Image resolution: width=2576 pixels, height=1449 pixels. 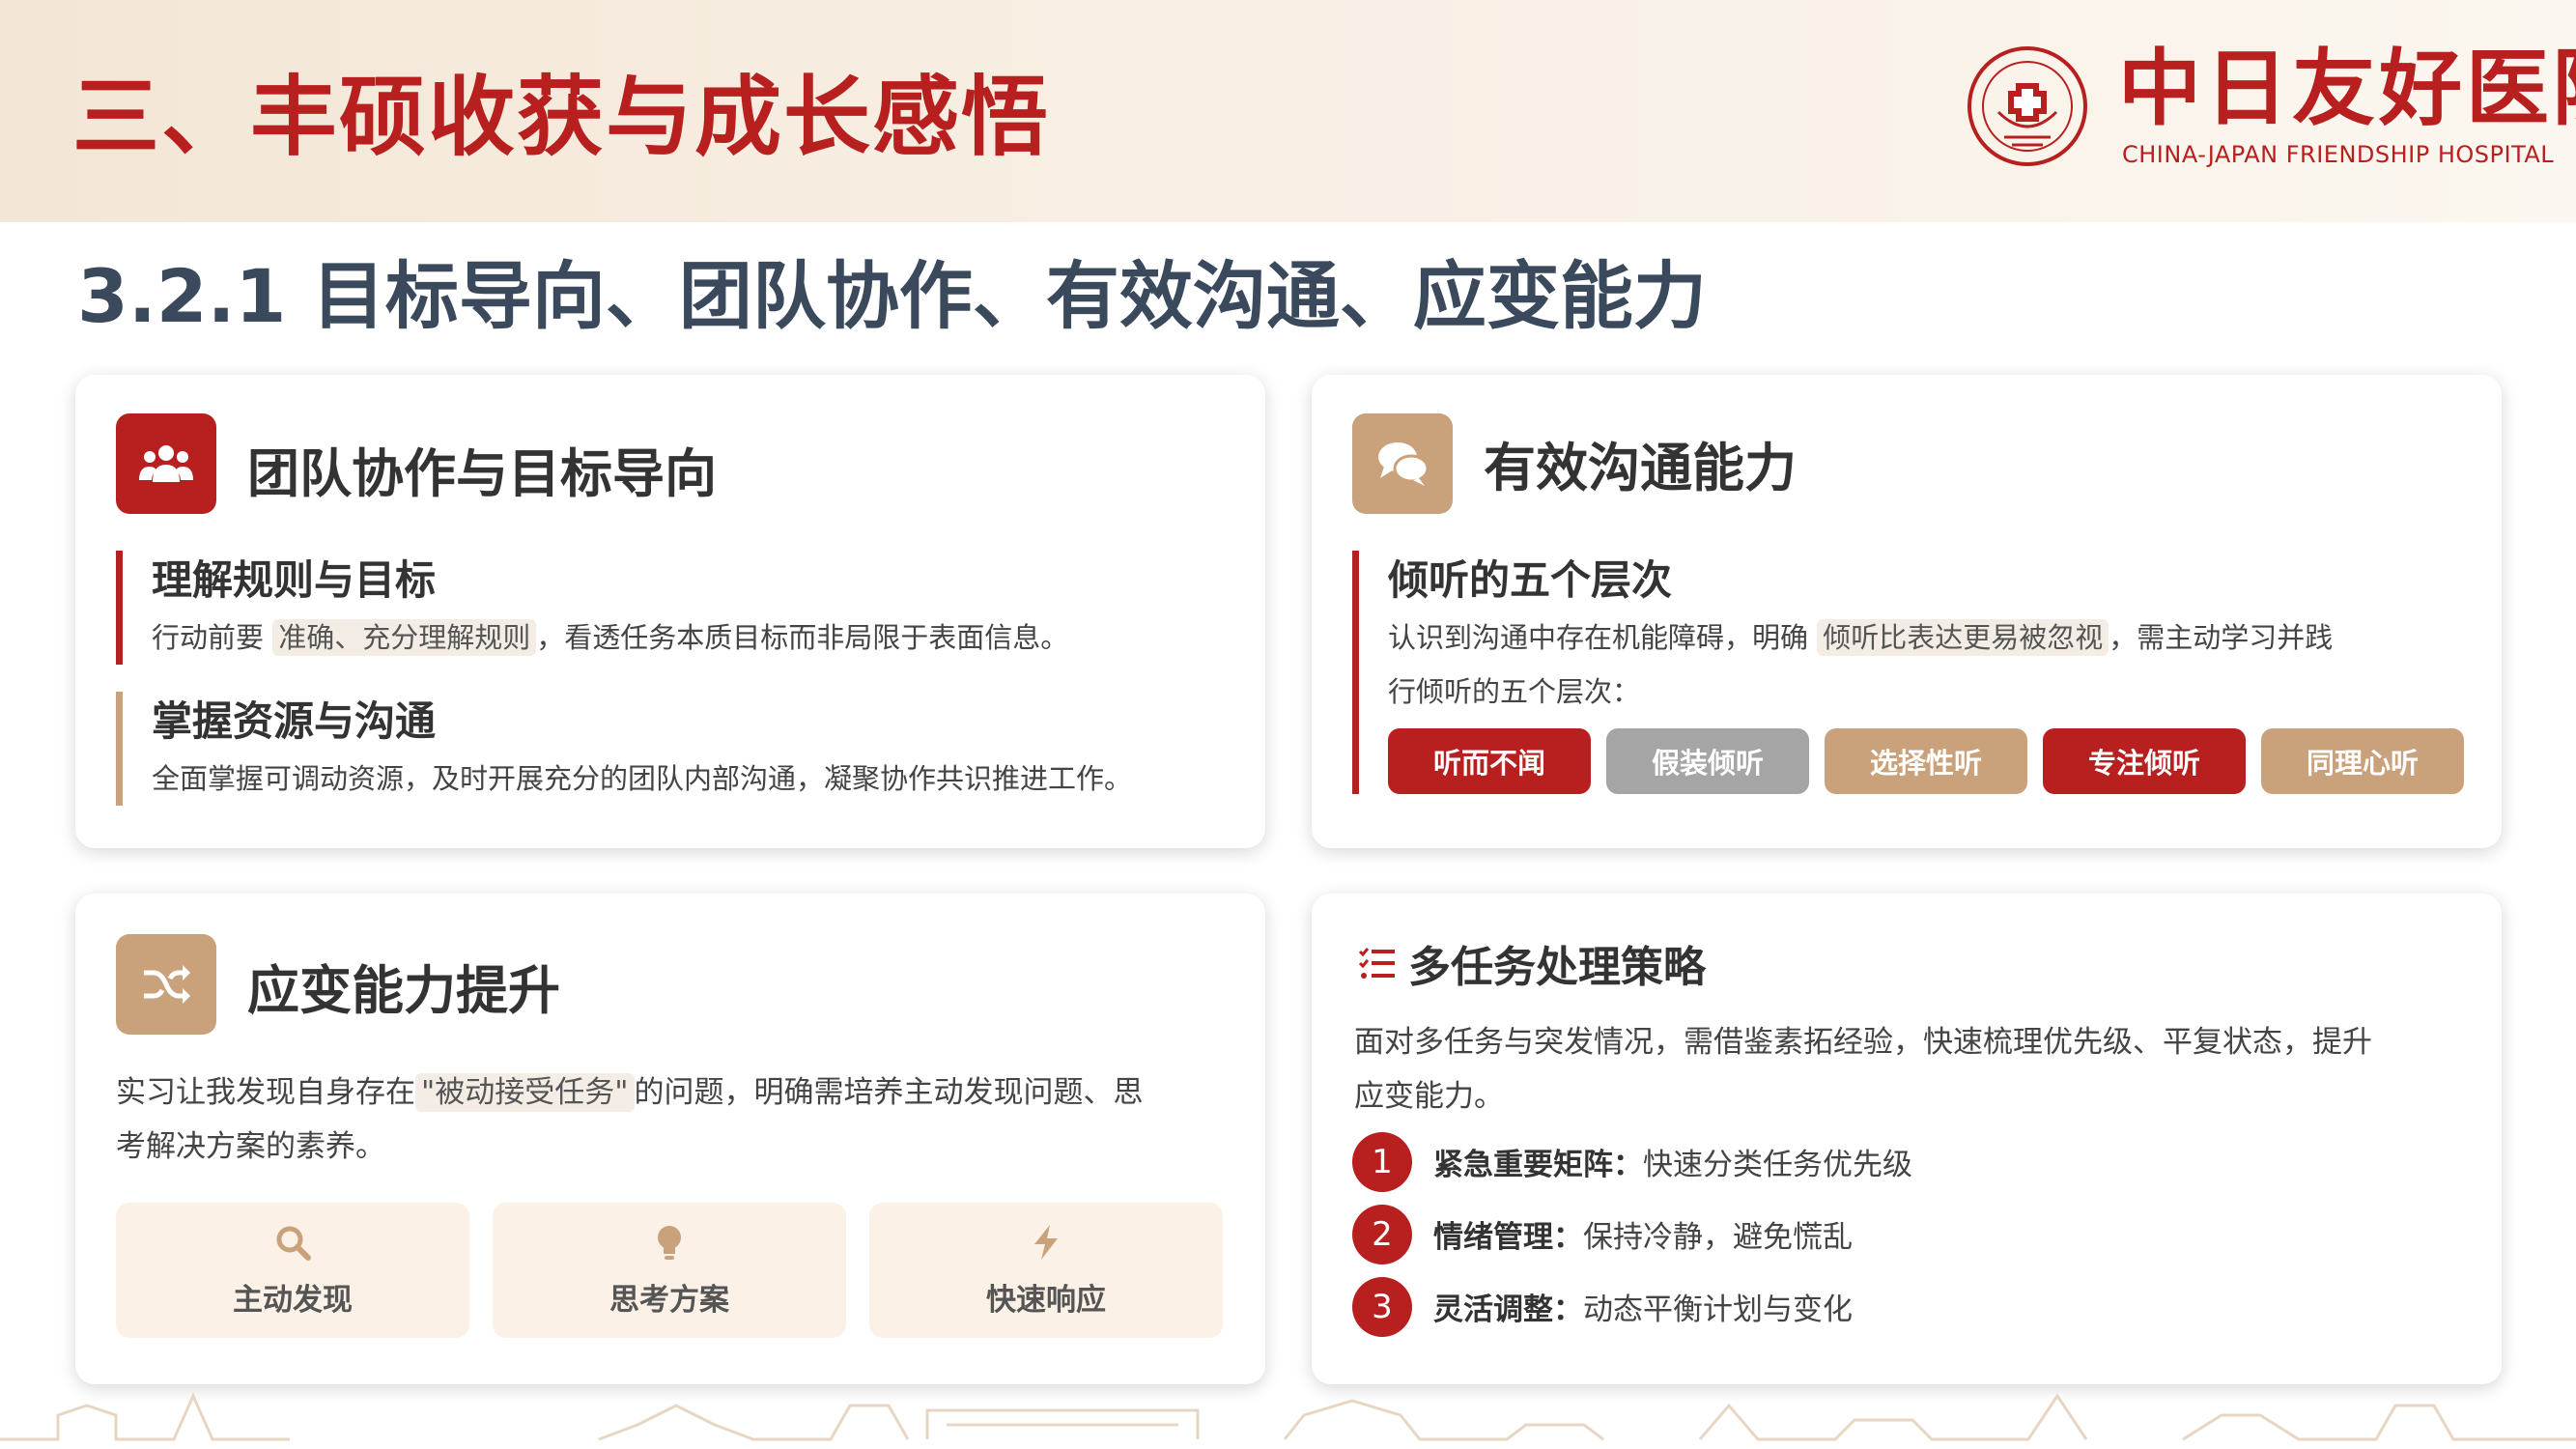 What do you see at coordinates (166, 984) in the screenshot?
I see `shuffle-icon` at bounding box center [166, 984].